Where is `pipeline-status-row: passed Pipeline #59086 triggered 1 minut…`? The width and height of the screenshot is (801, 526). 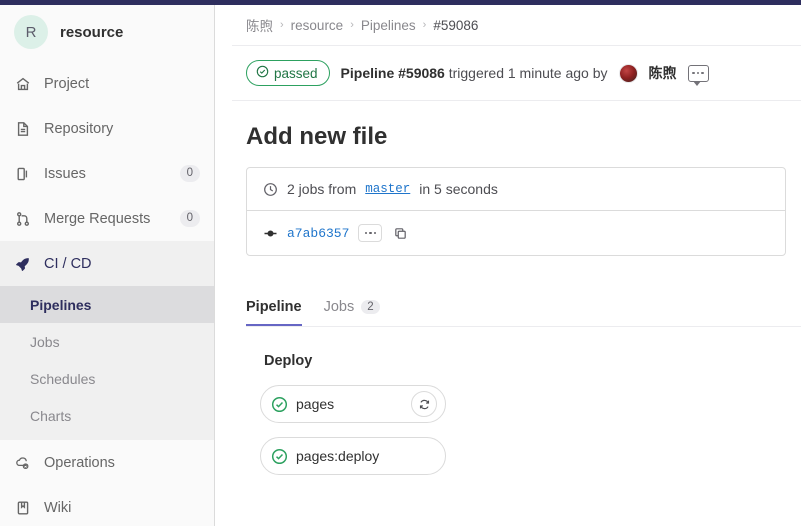
pipeline-status-row: passed Pipeline #59086 triggered 1 minut… is located at coordinates (516, 73).